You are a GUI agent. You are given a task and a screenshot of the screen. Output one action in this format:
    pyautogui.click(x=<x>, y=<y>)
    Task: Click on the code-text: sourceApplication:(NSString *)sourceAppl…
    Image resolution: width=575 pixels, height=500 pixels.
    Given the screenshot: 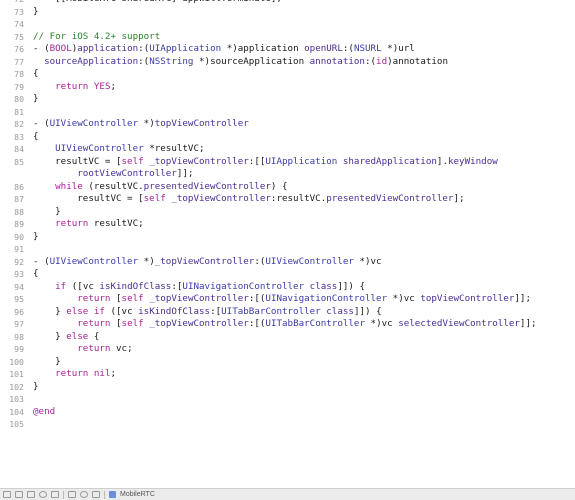 What is the action you would take?
    pyautogui.click(x=240, y=62)
    